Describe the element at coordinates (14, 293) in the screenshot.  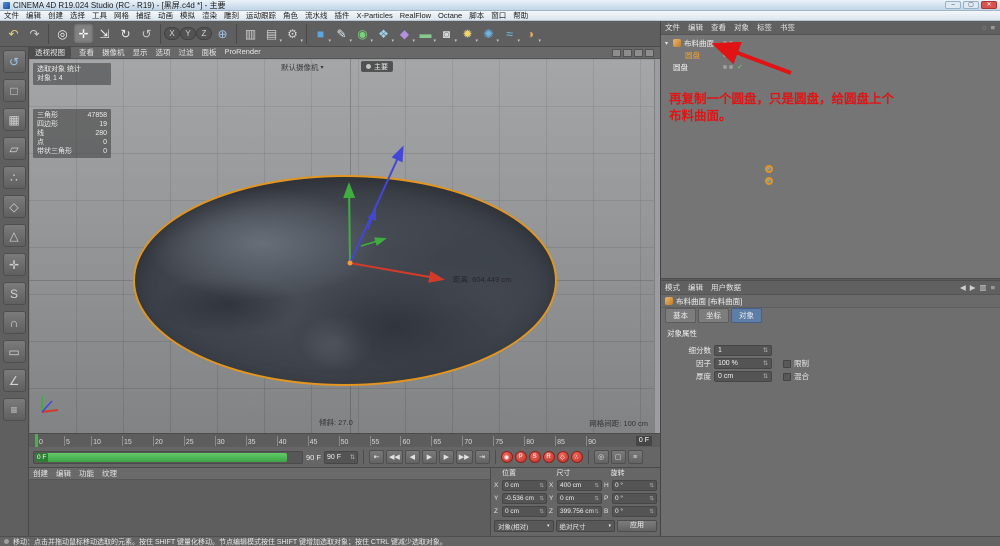
I see `viewport-solo-icon: S` at that location.